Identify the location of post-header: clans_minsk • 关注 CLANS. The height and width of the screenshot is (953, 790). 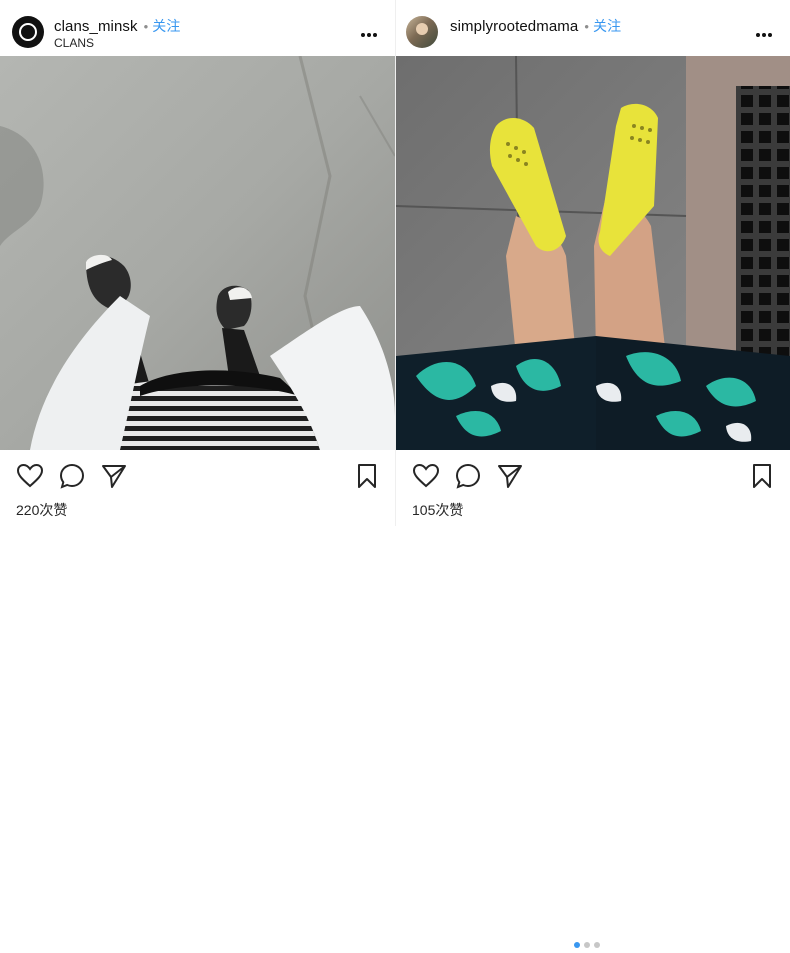
(197, 32).